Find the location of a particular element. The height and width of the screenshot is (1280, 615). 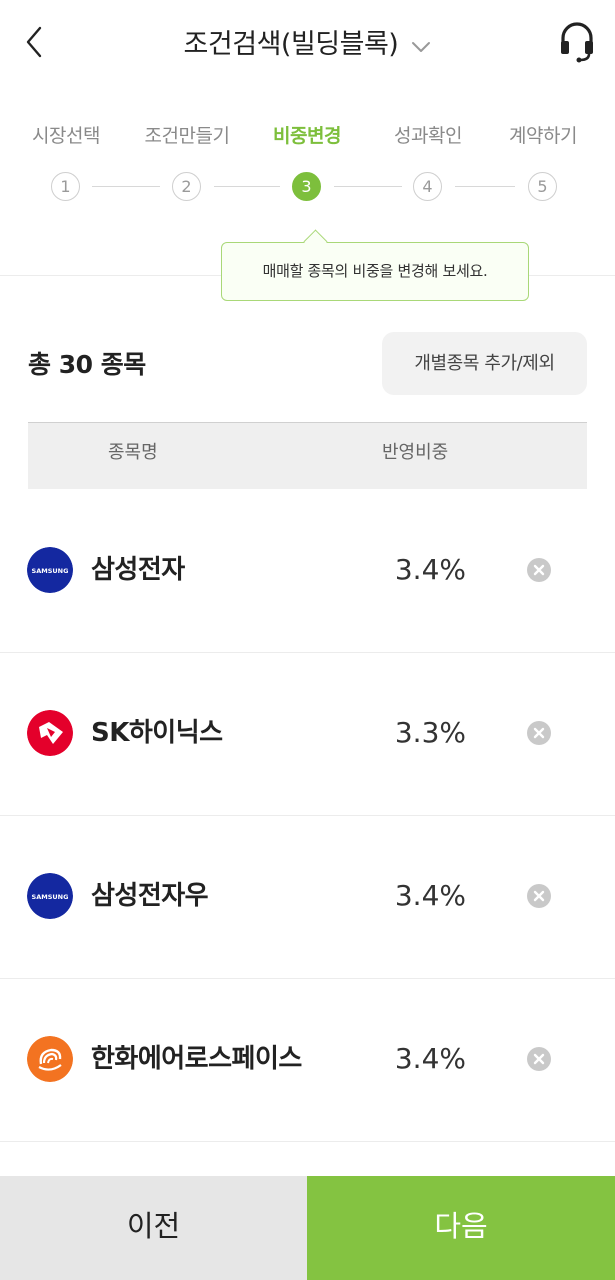

step-contract: 계약하기 5 is located at coordinates (543, 159).